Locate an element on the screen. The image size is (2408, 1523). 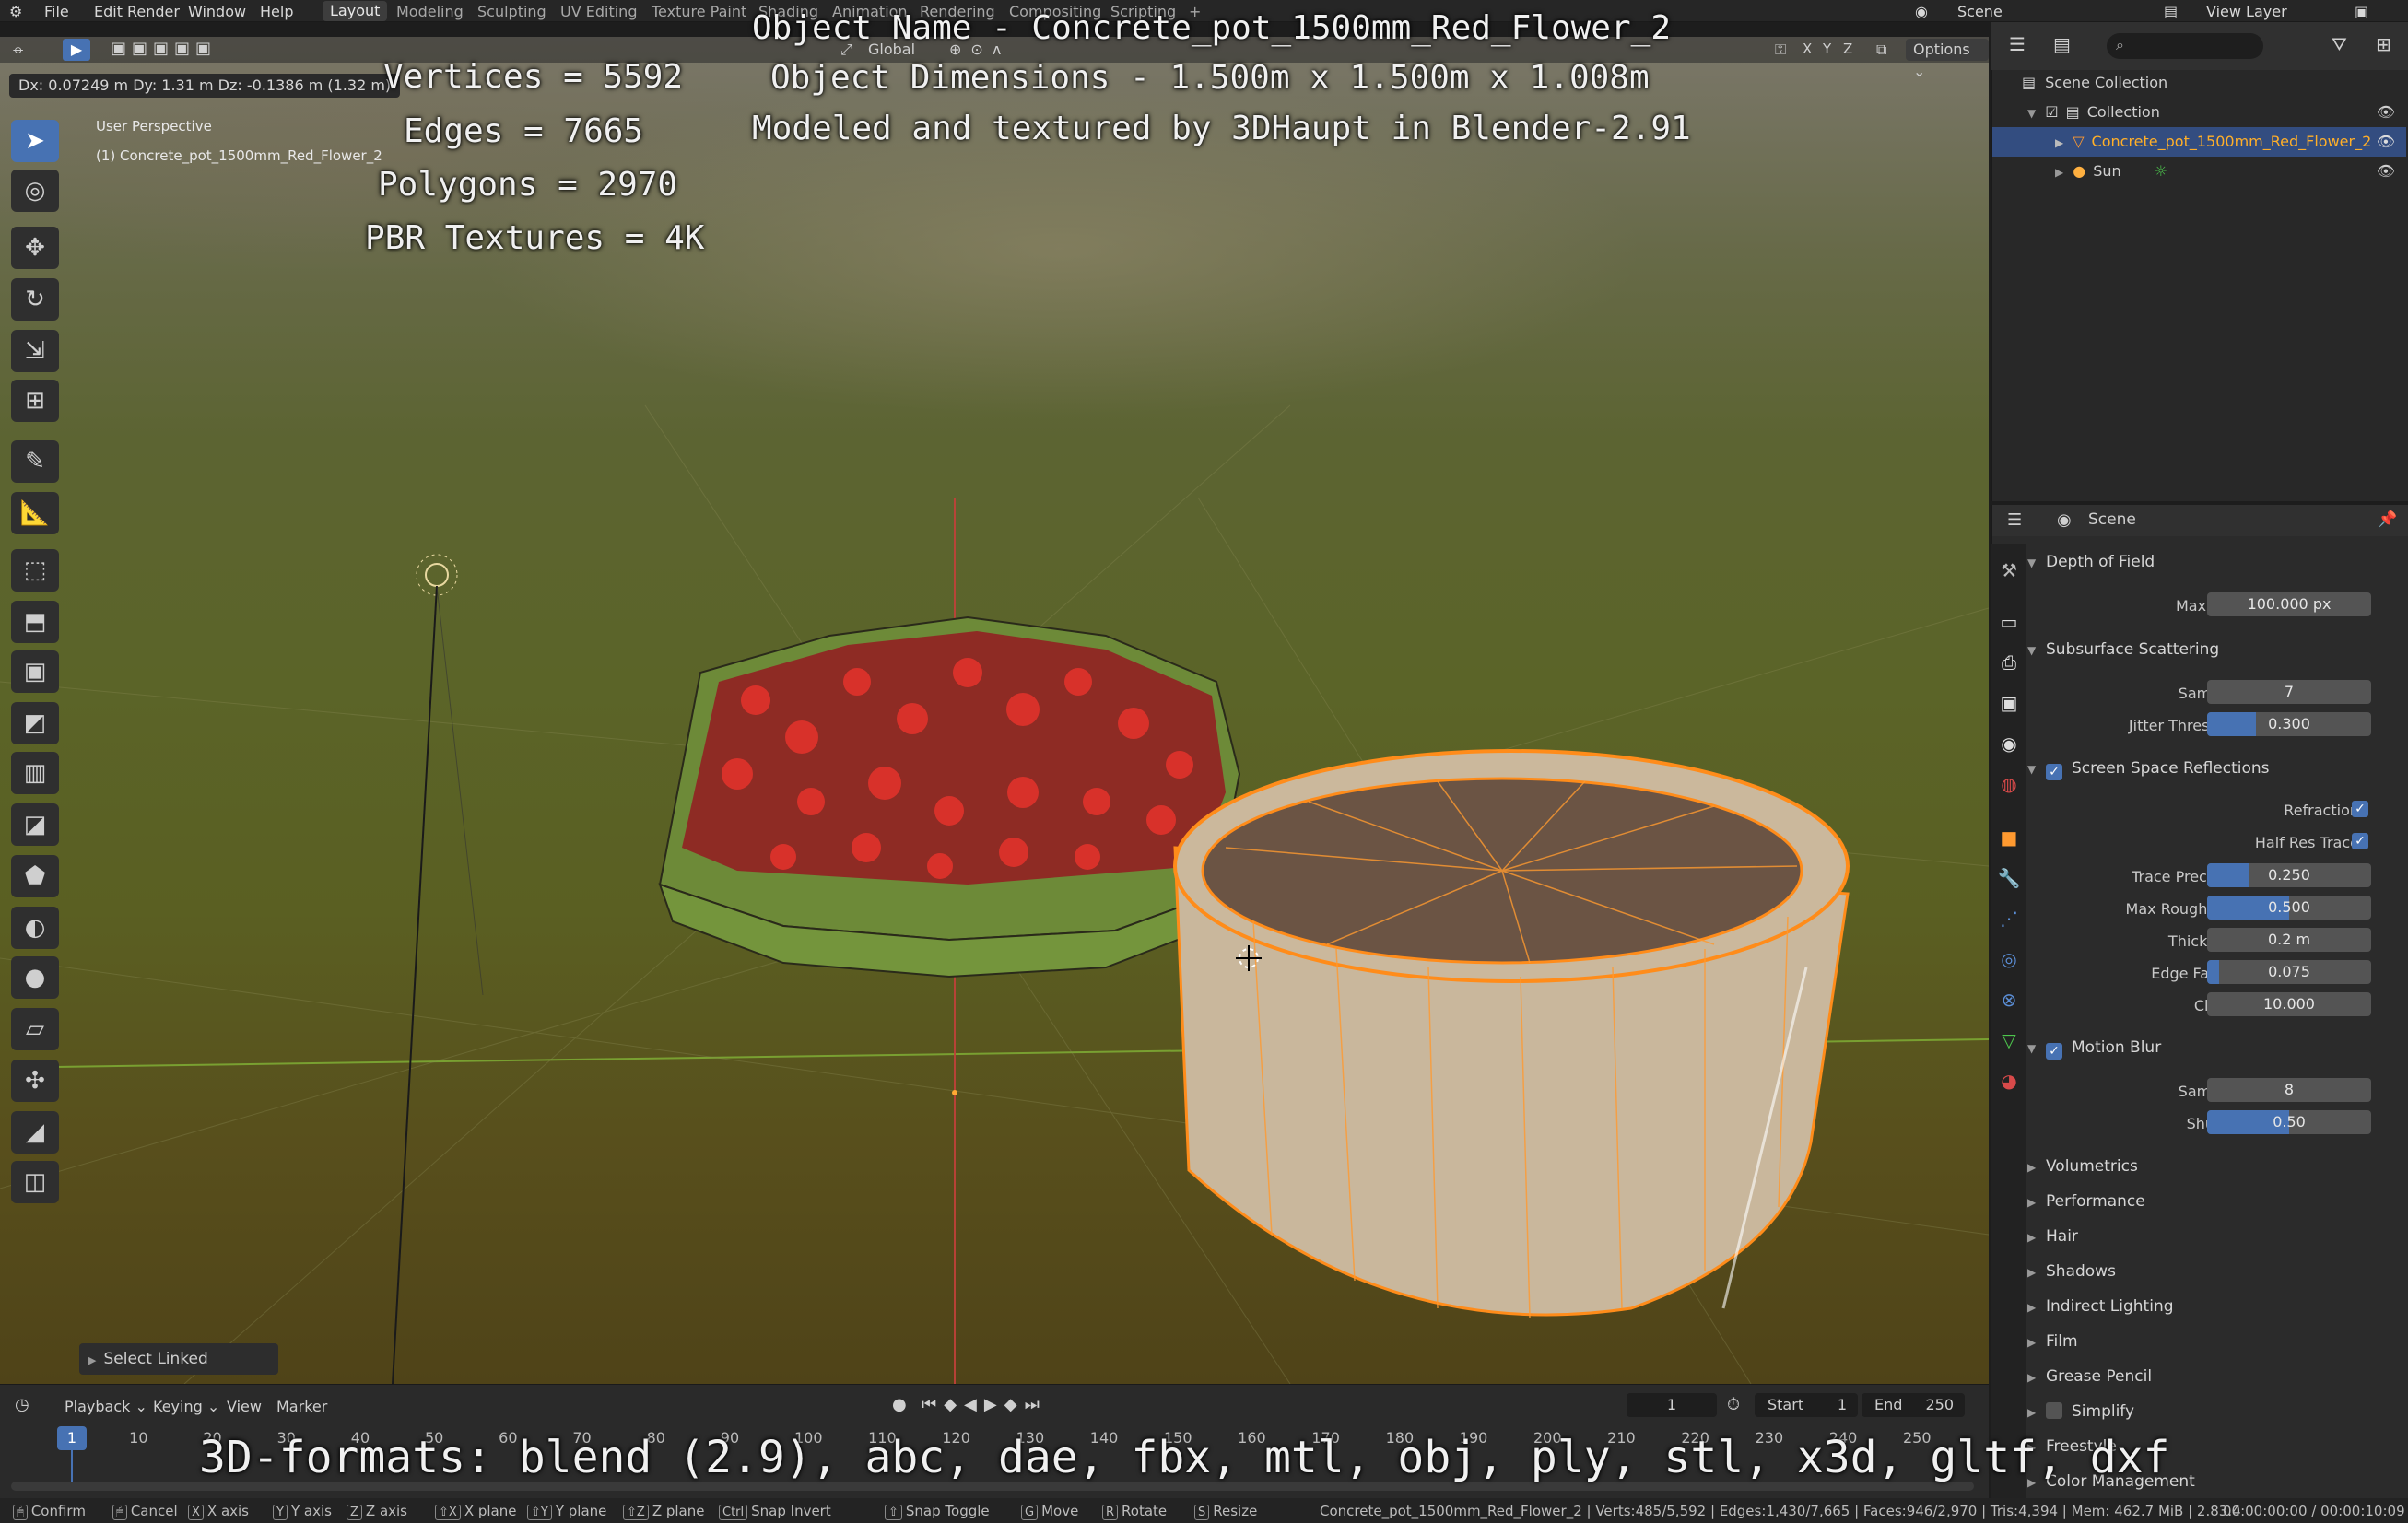
cursor-tool-icon: ◎ is located at coordinates (35, 191).